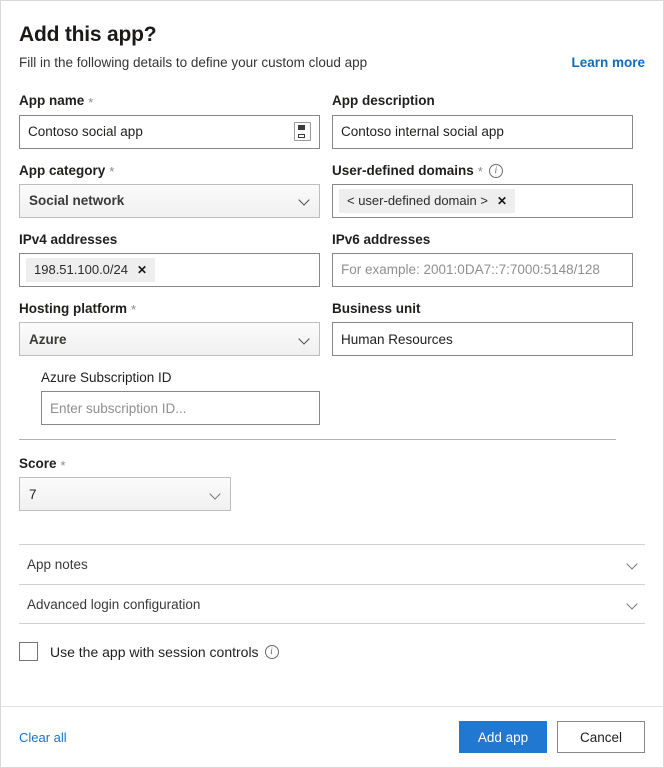 The height and width of the screenshot is (768, 664). Describe the element at coordinates (68, 239) in the screenshot. I see `ipv4-label-text: IPv4 addresses` at that location.